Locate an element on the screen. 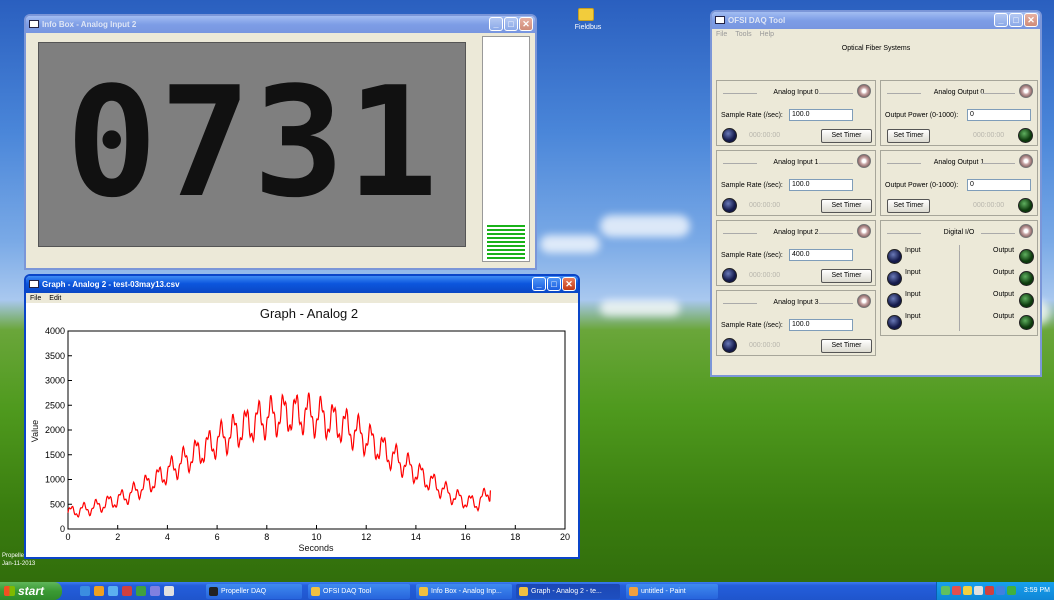 This screenshot has width=1054, height=600. task-propeller-daq: Propeller DAQ is located at coordinates (254, 591).